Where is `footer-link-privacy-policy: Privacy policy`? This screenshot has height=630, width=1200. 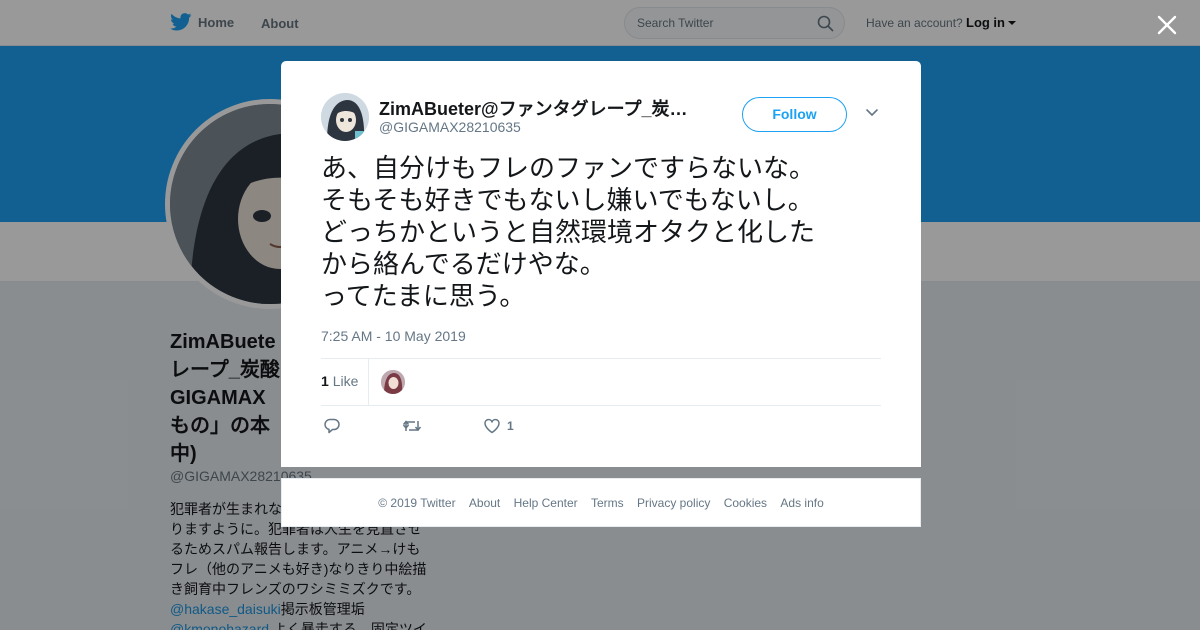
footer-link-privacy-policy: Privacy policy is located at coordinates (673, 503).